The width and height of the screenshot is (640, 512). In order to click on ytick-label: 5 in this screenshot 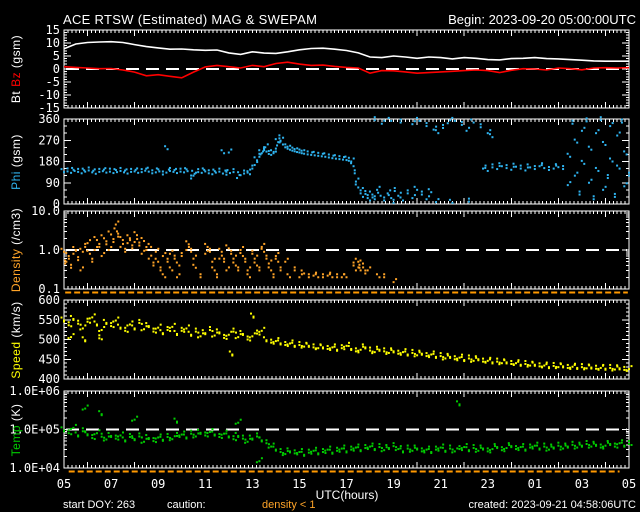, I will do `click(56, 56)`.